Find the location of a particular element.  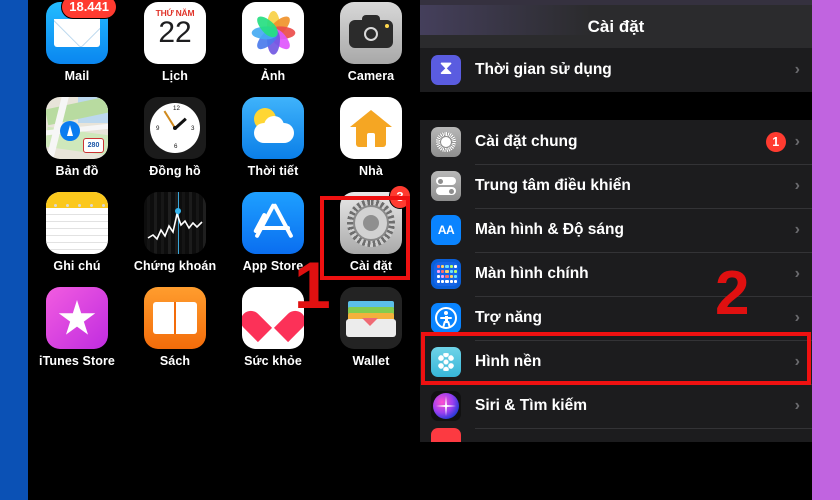

group-separator is located at coordinates (616, 106).